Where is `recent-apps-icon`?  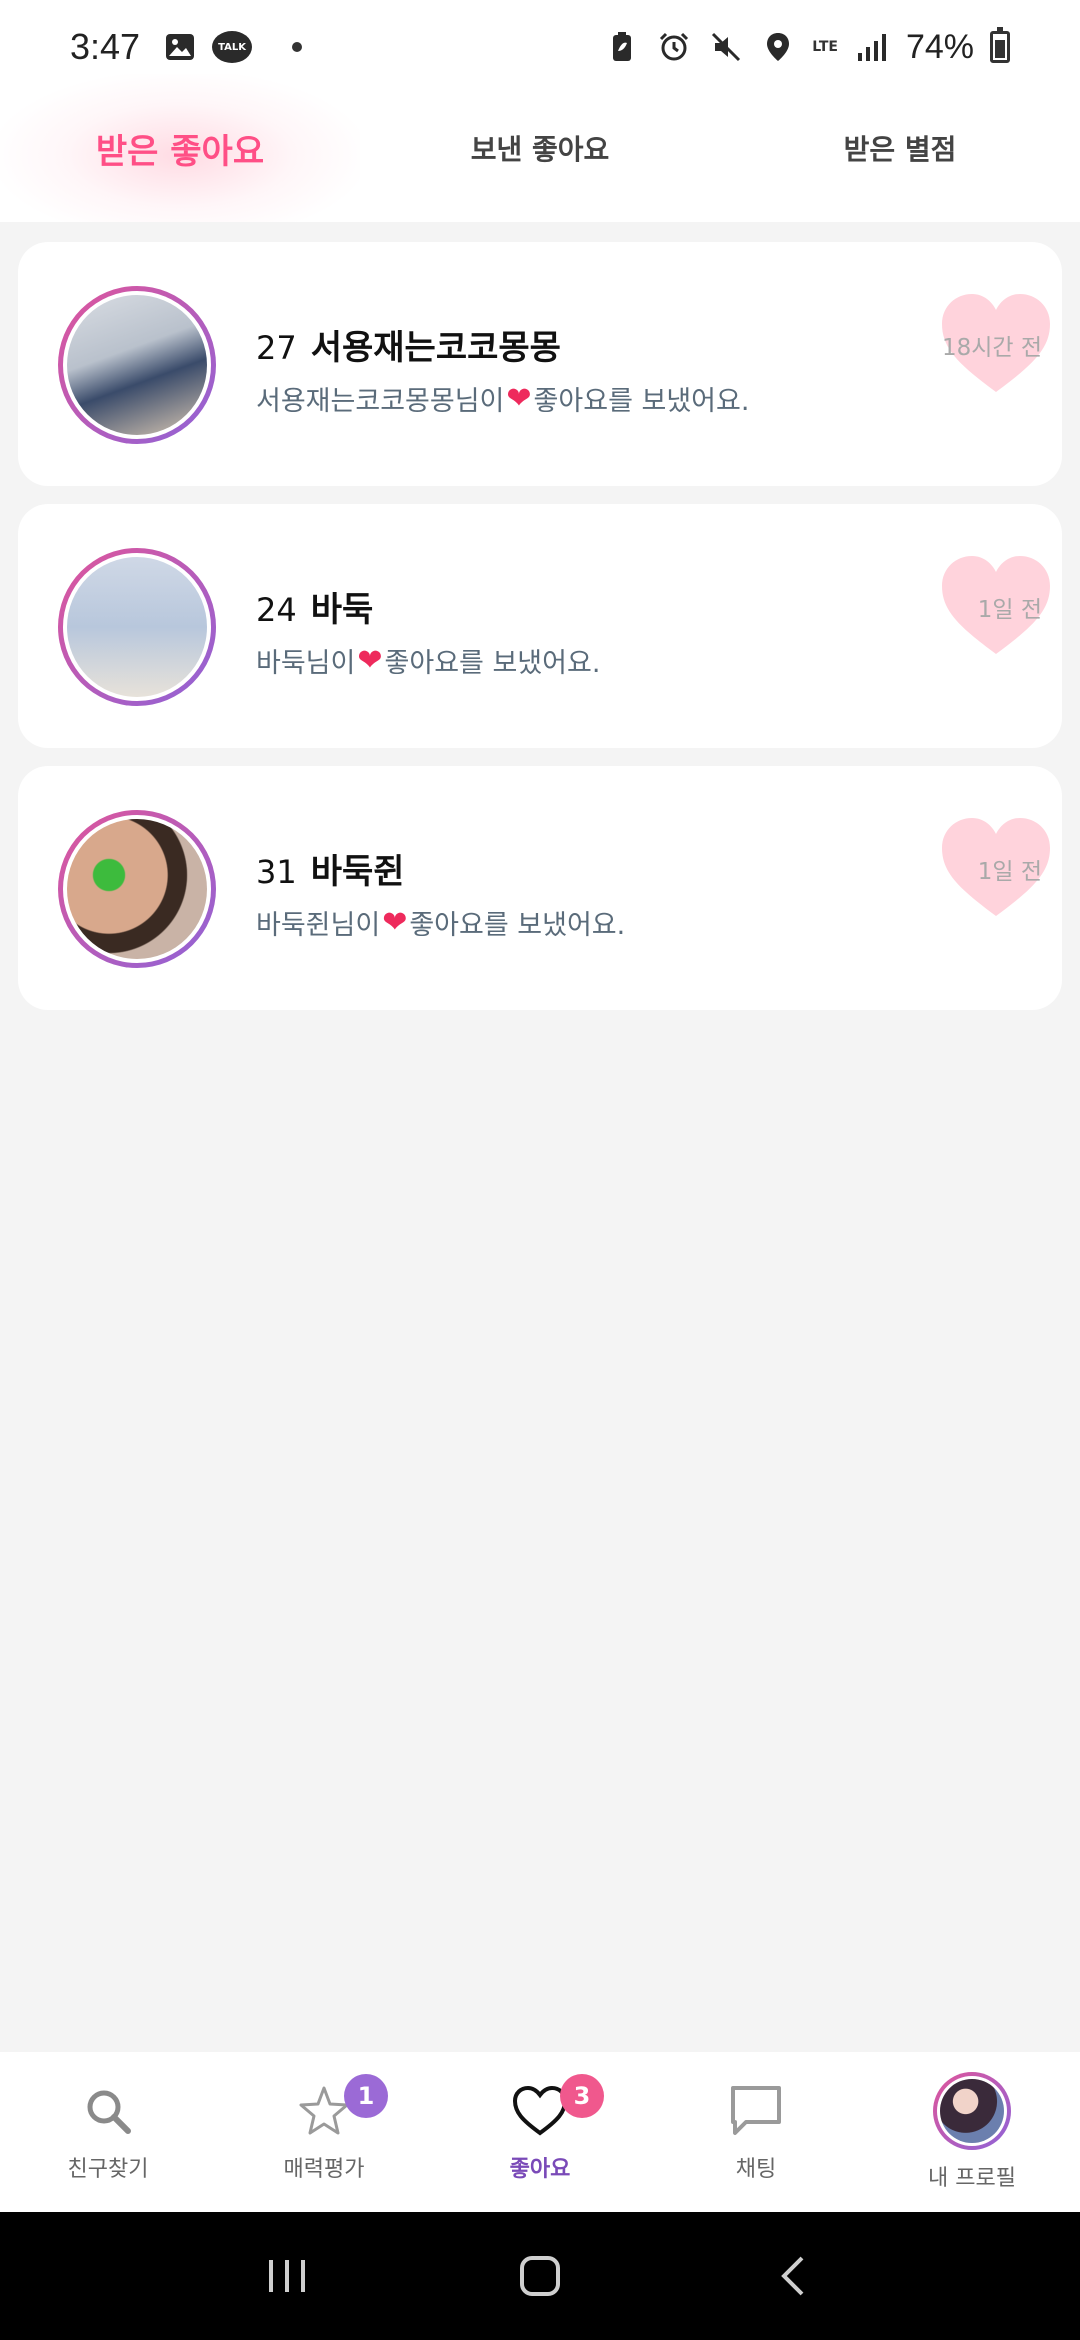
recent-apps-icon is located at coordinates (287, 2276).